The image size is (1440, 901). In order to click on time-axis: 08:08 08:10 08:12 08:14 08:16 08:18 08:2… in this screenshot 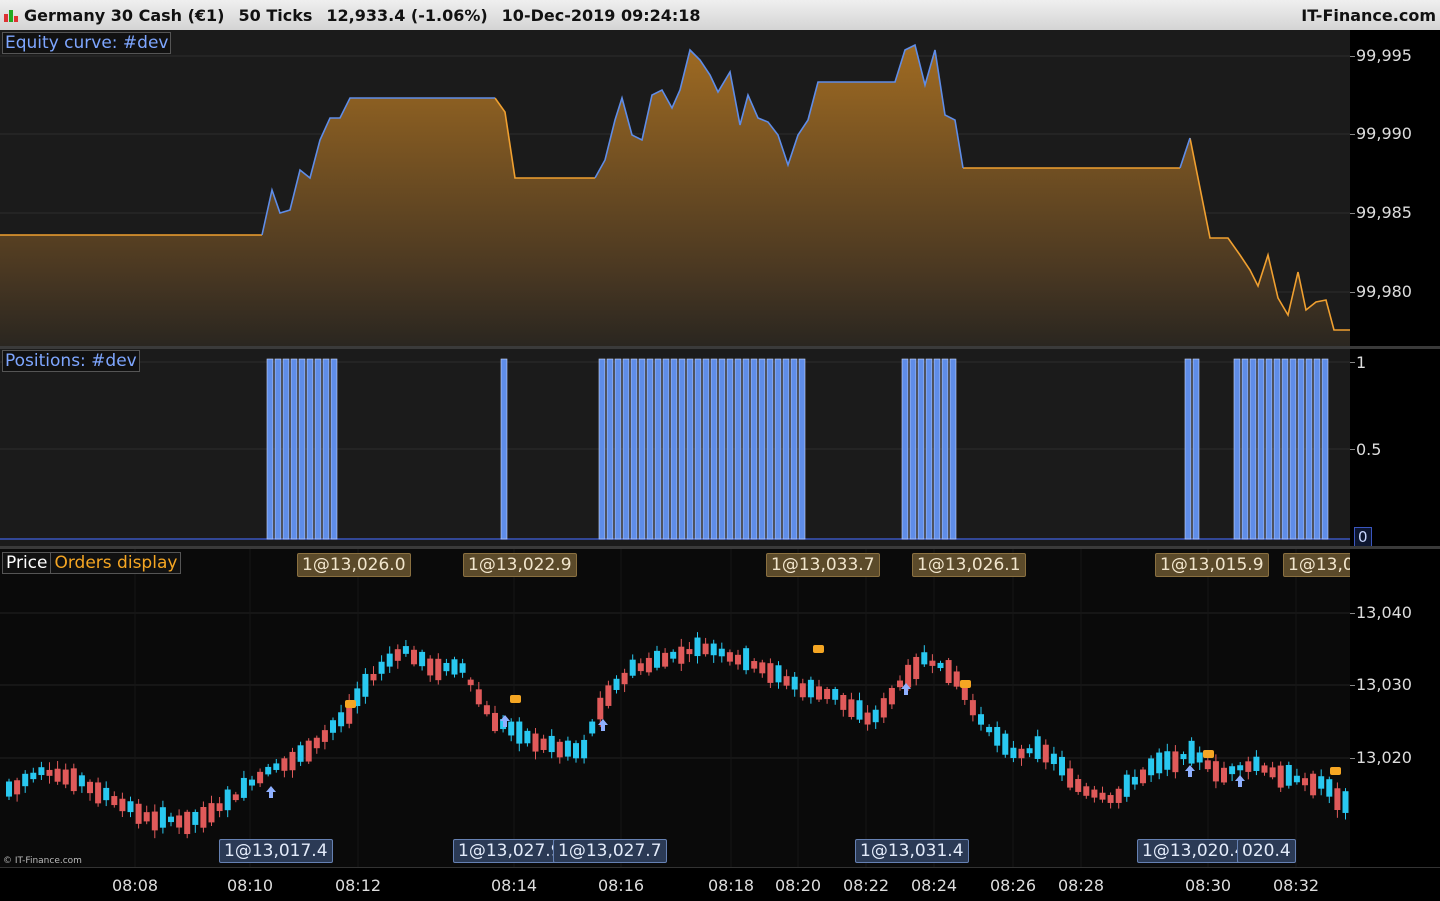, I will do `click(720, 884)`.